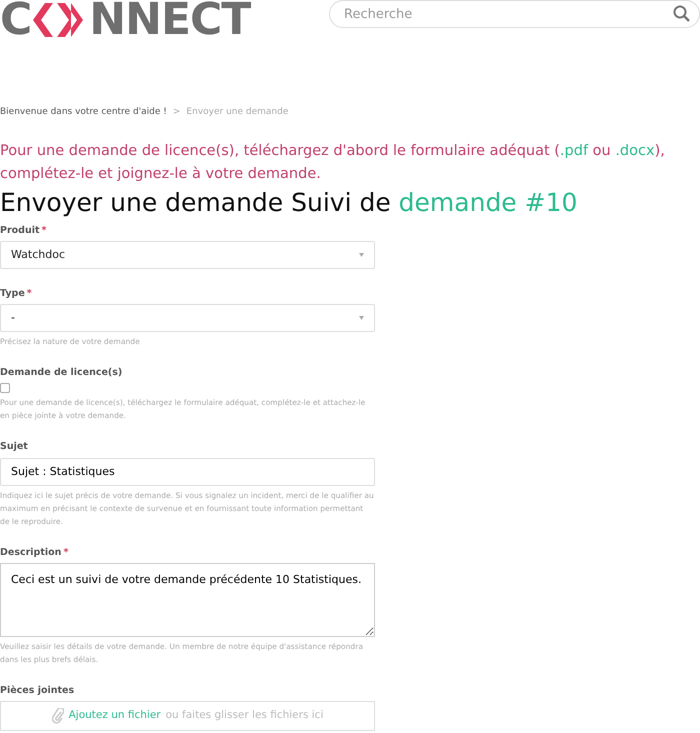  What do you see at coordinates (16, 293) in the screenshot?
I see `field-label: Type *` at bounding box center [16, 293].